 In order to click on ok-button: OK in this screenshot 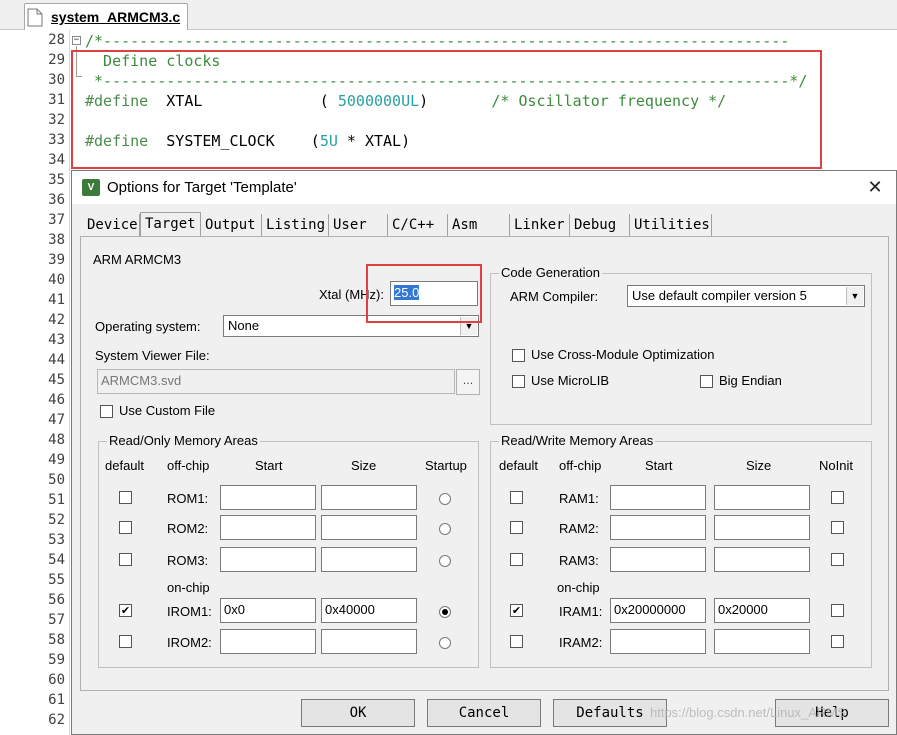, I will do `click(358, 713)`.